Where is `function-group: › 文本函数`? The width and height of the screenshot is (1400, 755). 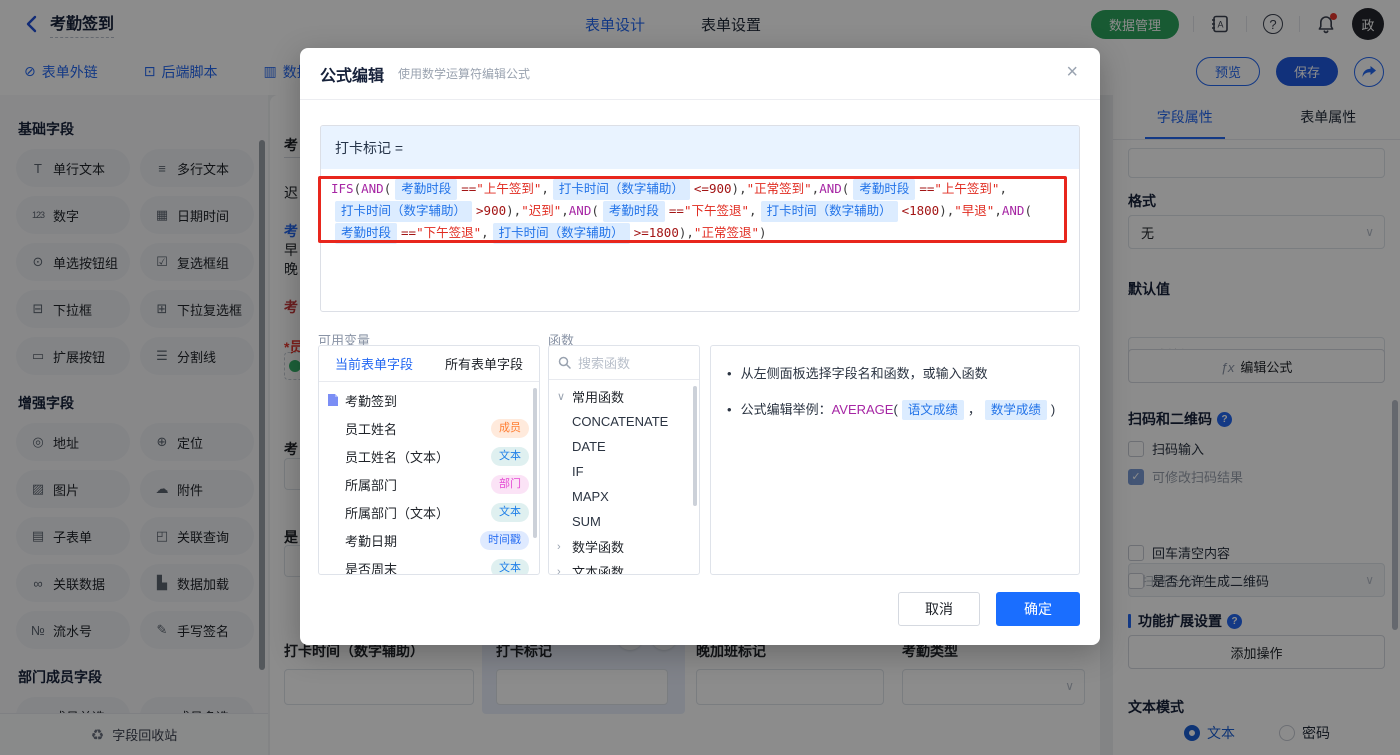
function-group: › 文本函数 is located at coordinates (624, 567).